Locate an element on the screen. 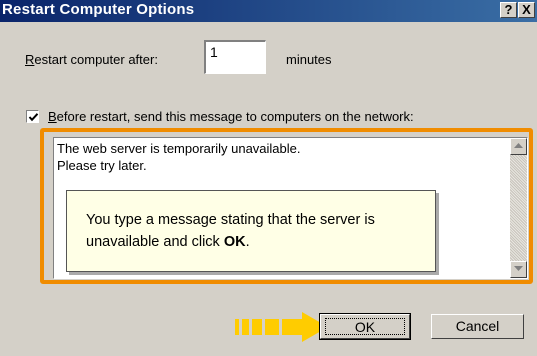 This screenshot has height=356, width=537. pointer-arrow-icon is located at coordinates (281, 327).